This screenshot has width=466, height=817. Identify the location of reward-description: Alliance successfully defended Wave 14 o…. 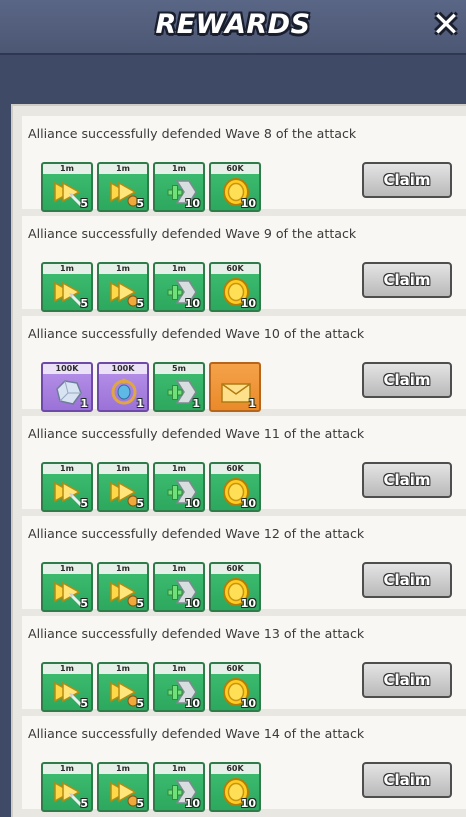
(196, 733).